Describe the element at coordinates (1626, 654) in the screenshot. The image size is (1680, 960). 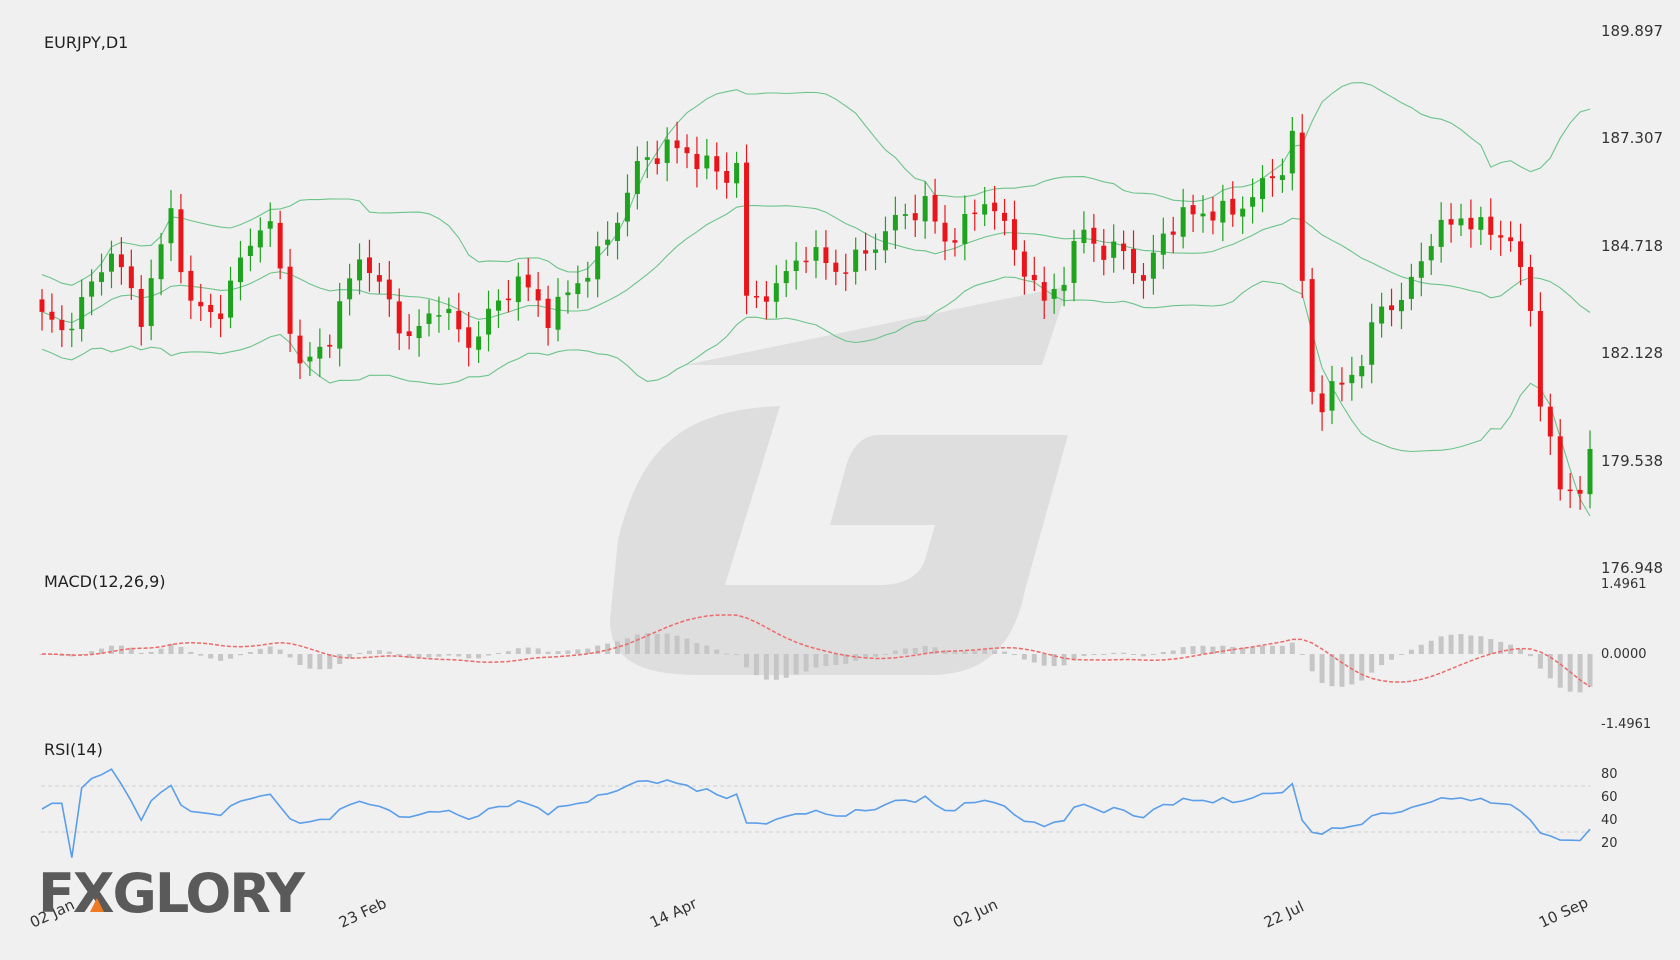
I see `macd-axis: 1.4961 0.0000 -1.4961` at that location.